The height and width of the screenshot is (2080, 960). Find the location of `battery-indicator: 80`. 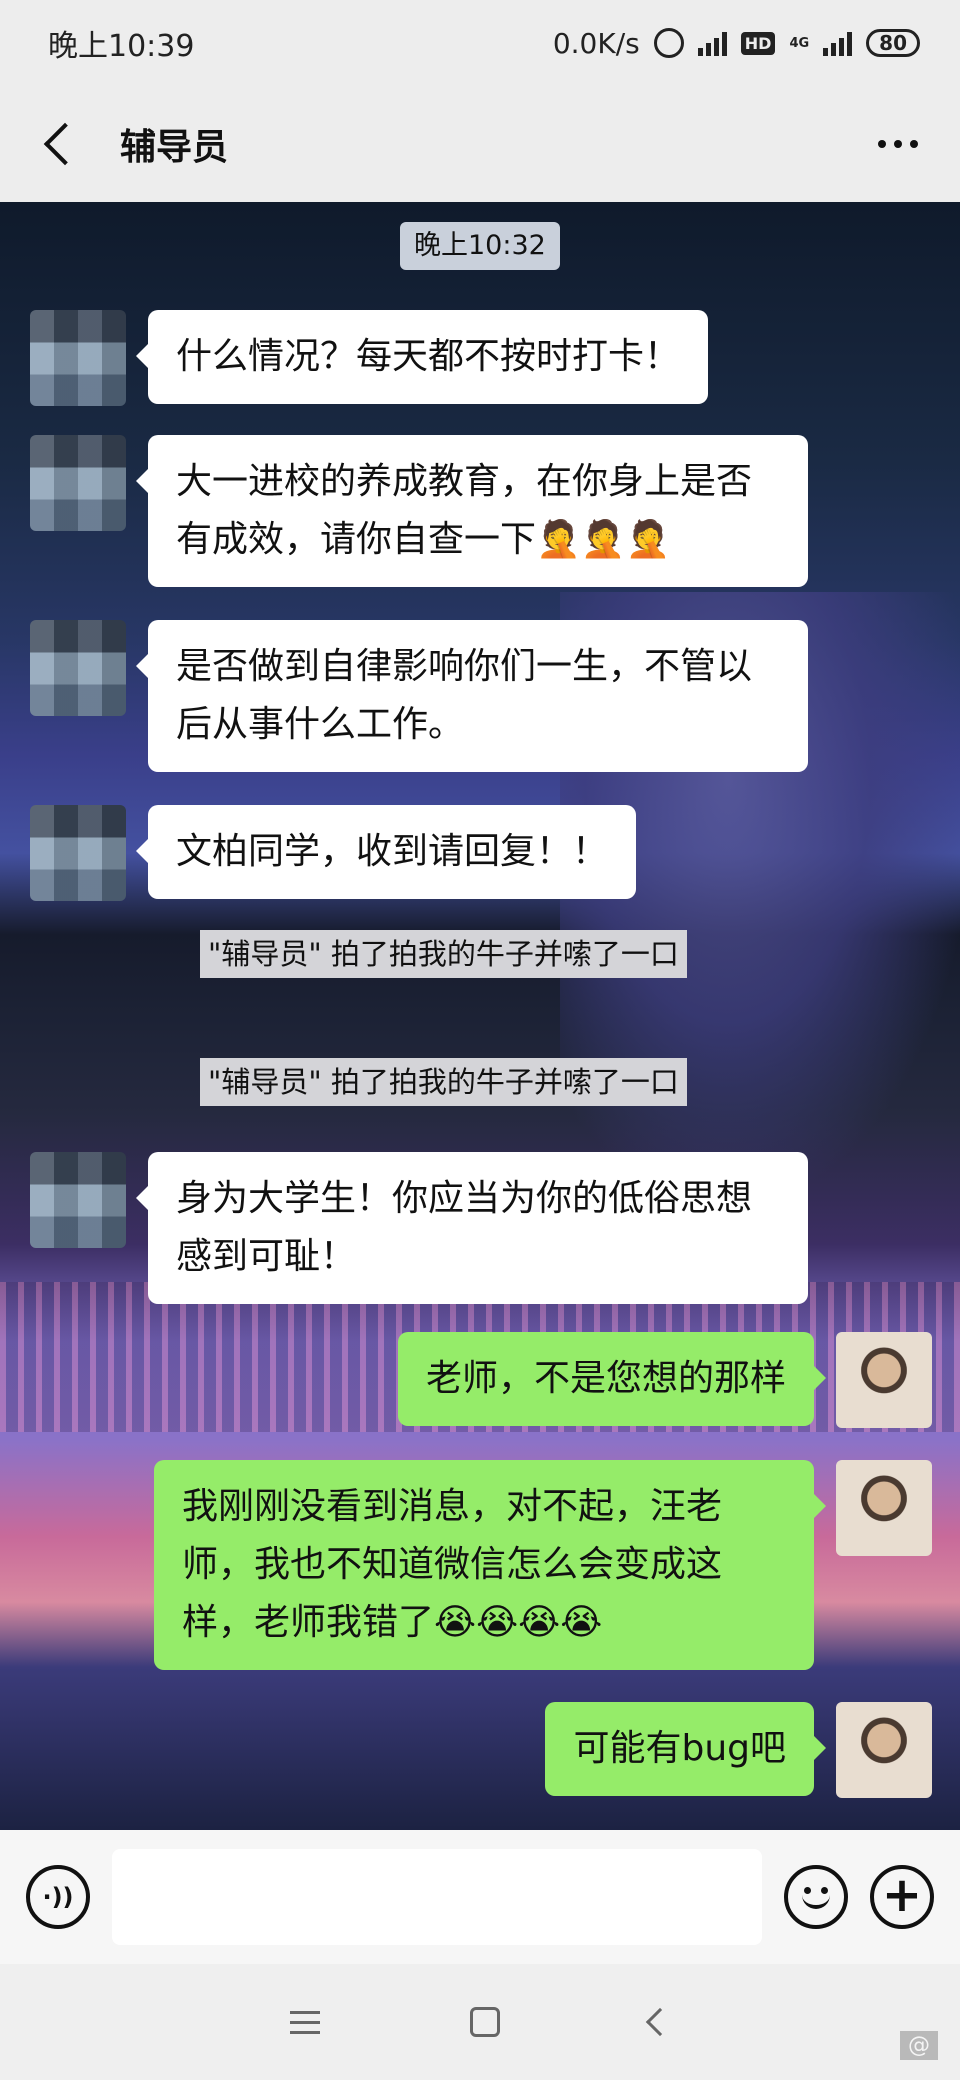

battery-indicator: 80 is located at coordinates (893, 43).